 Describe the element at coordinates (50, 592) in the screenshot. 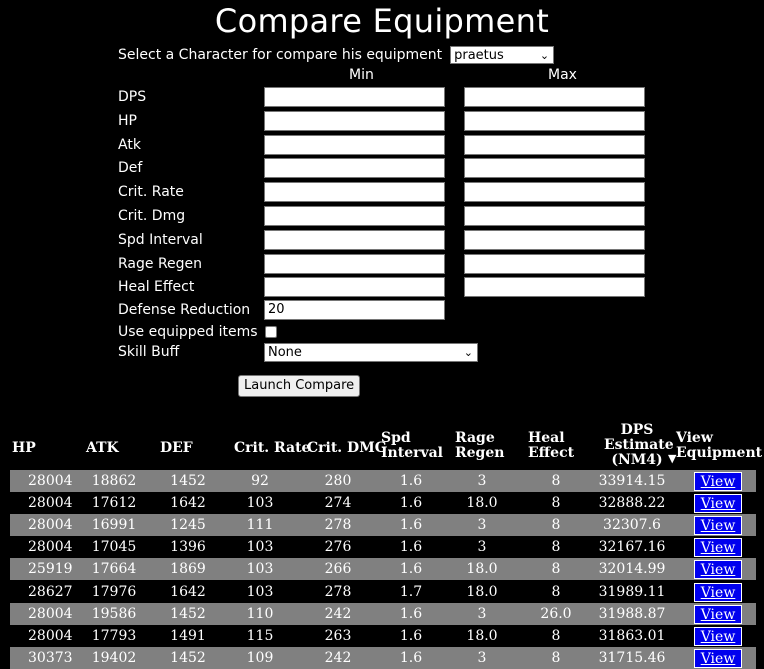

I see `cell-hp: 28627` at that location.